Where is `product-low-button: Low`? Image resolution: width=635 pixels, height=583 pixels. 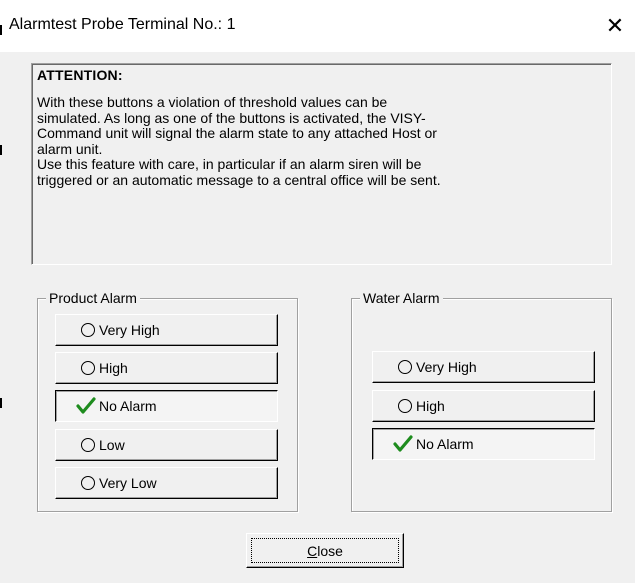 product-low-button: Low is located at coordinates (166, 445).